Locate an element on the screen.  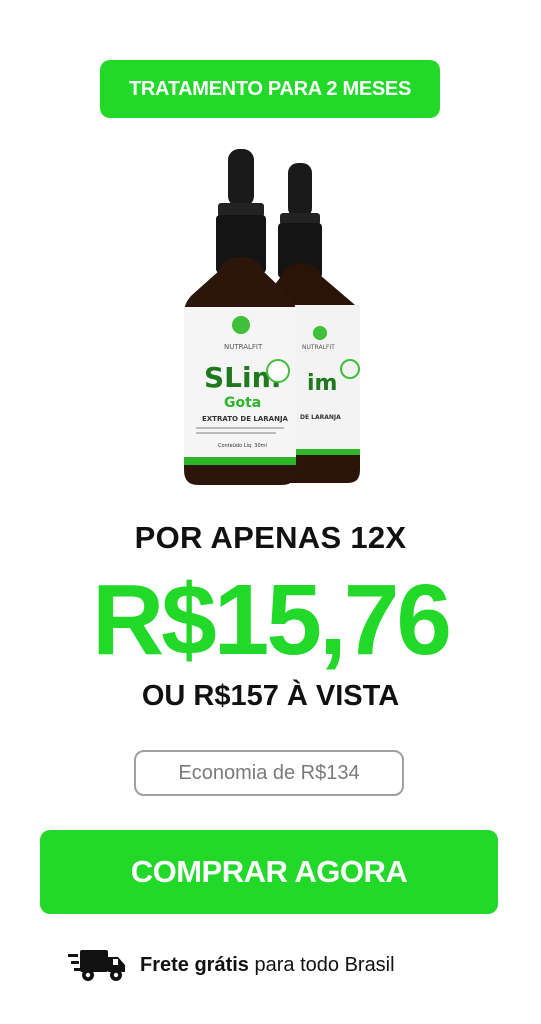
product-extract: EXTRATO DE LARANJA is located at coordinates (245, 419).